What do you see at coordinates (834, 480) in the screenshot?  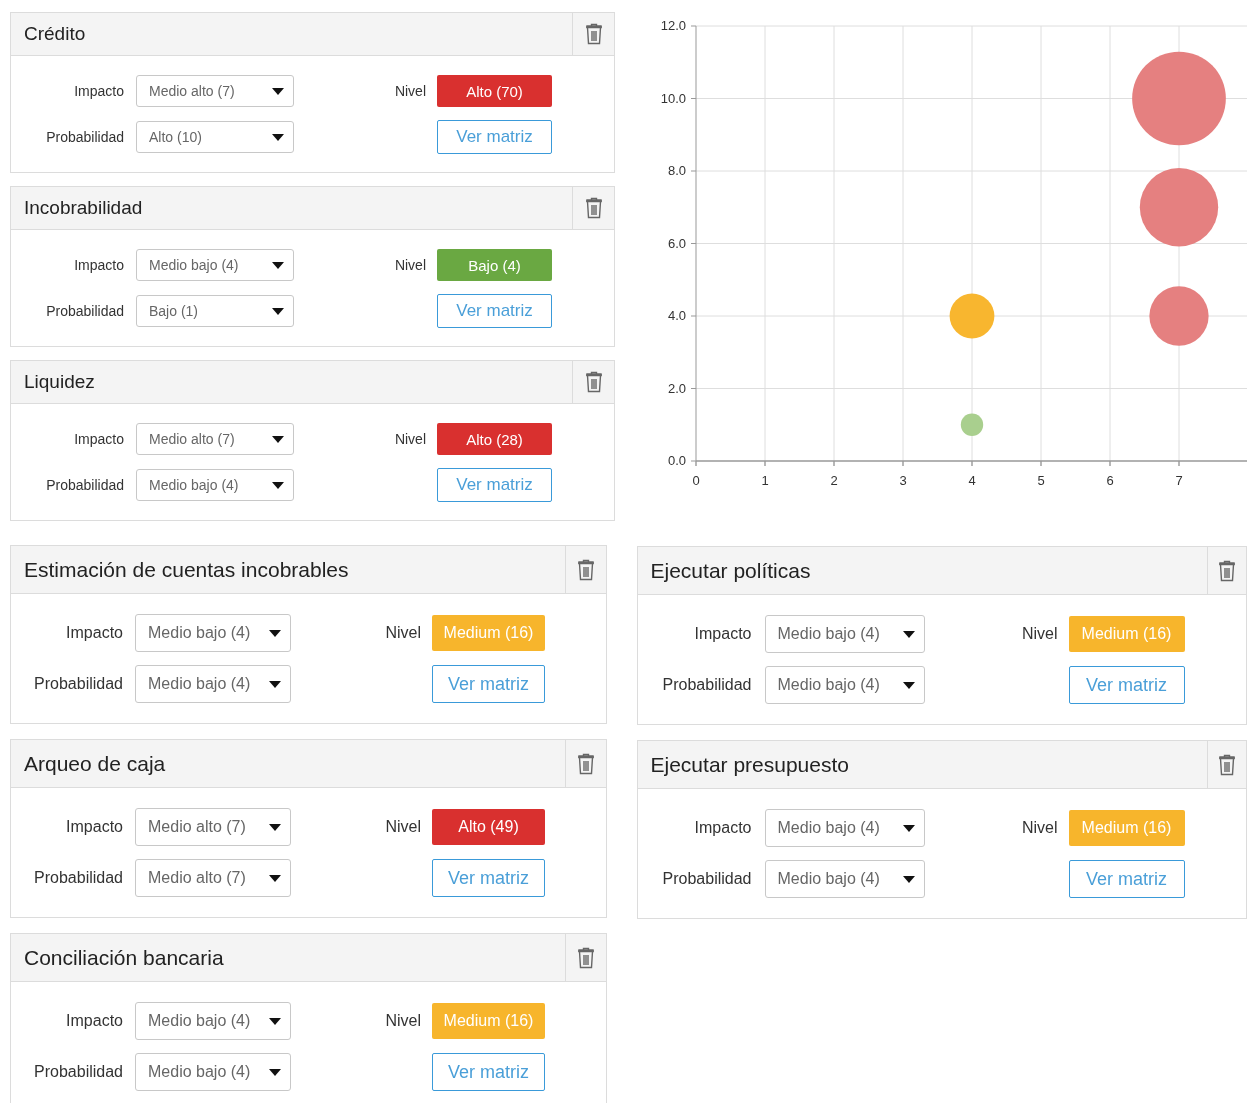 I see `axis-label: 2` at bounding box center [834, 480].